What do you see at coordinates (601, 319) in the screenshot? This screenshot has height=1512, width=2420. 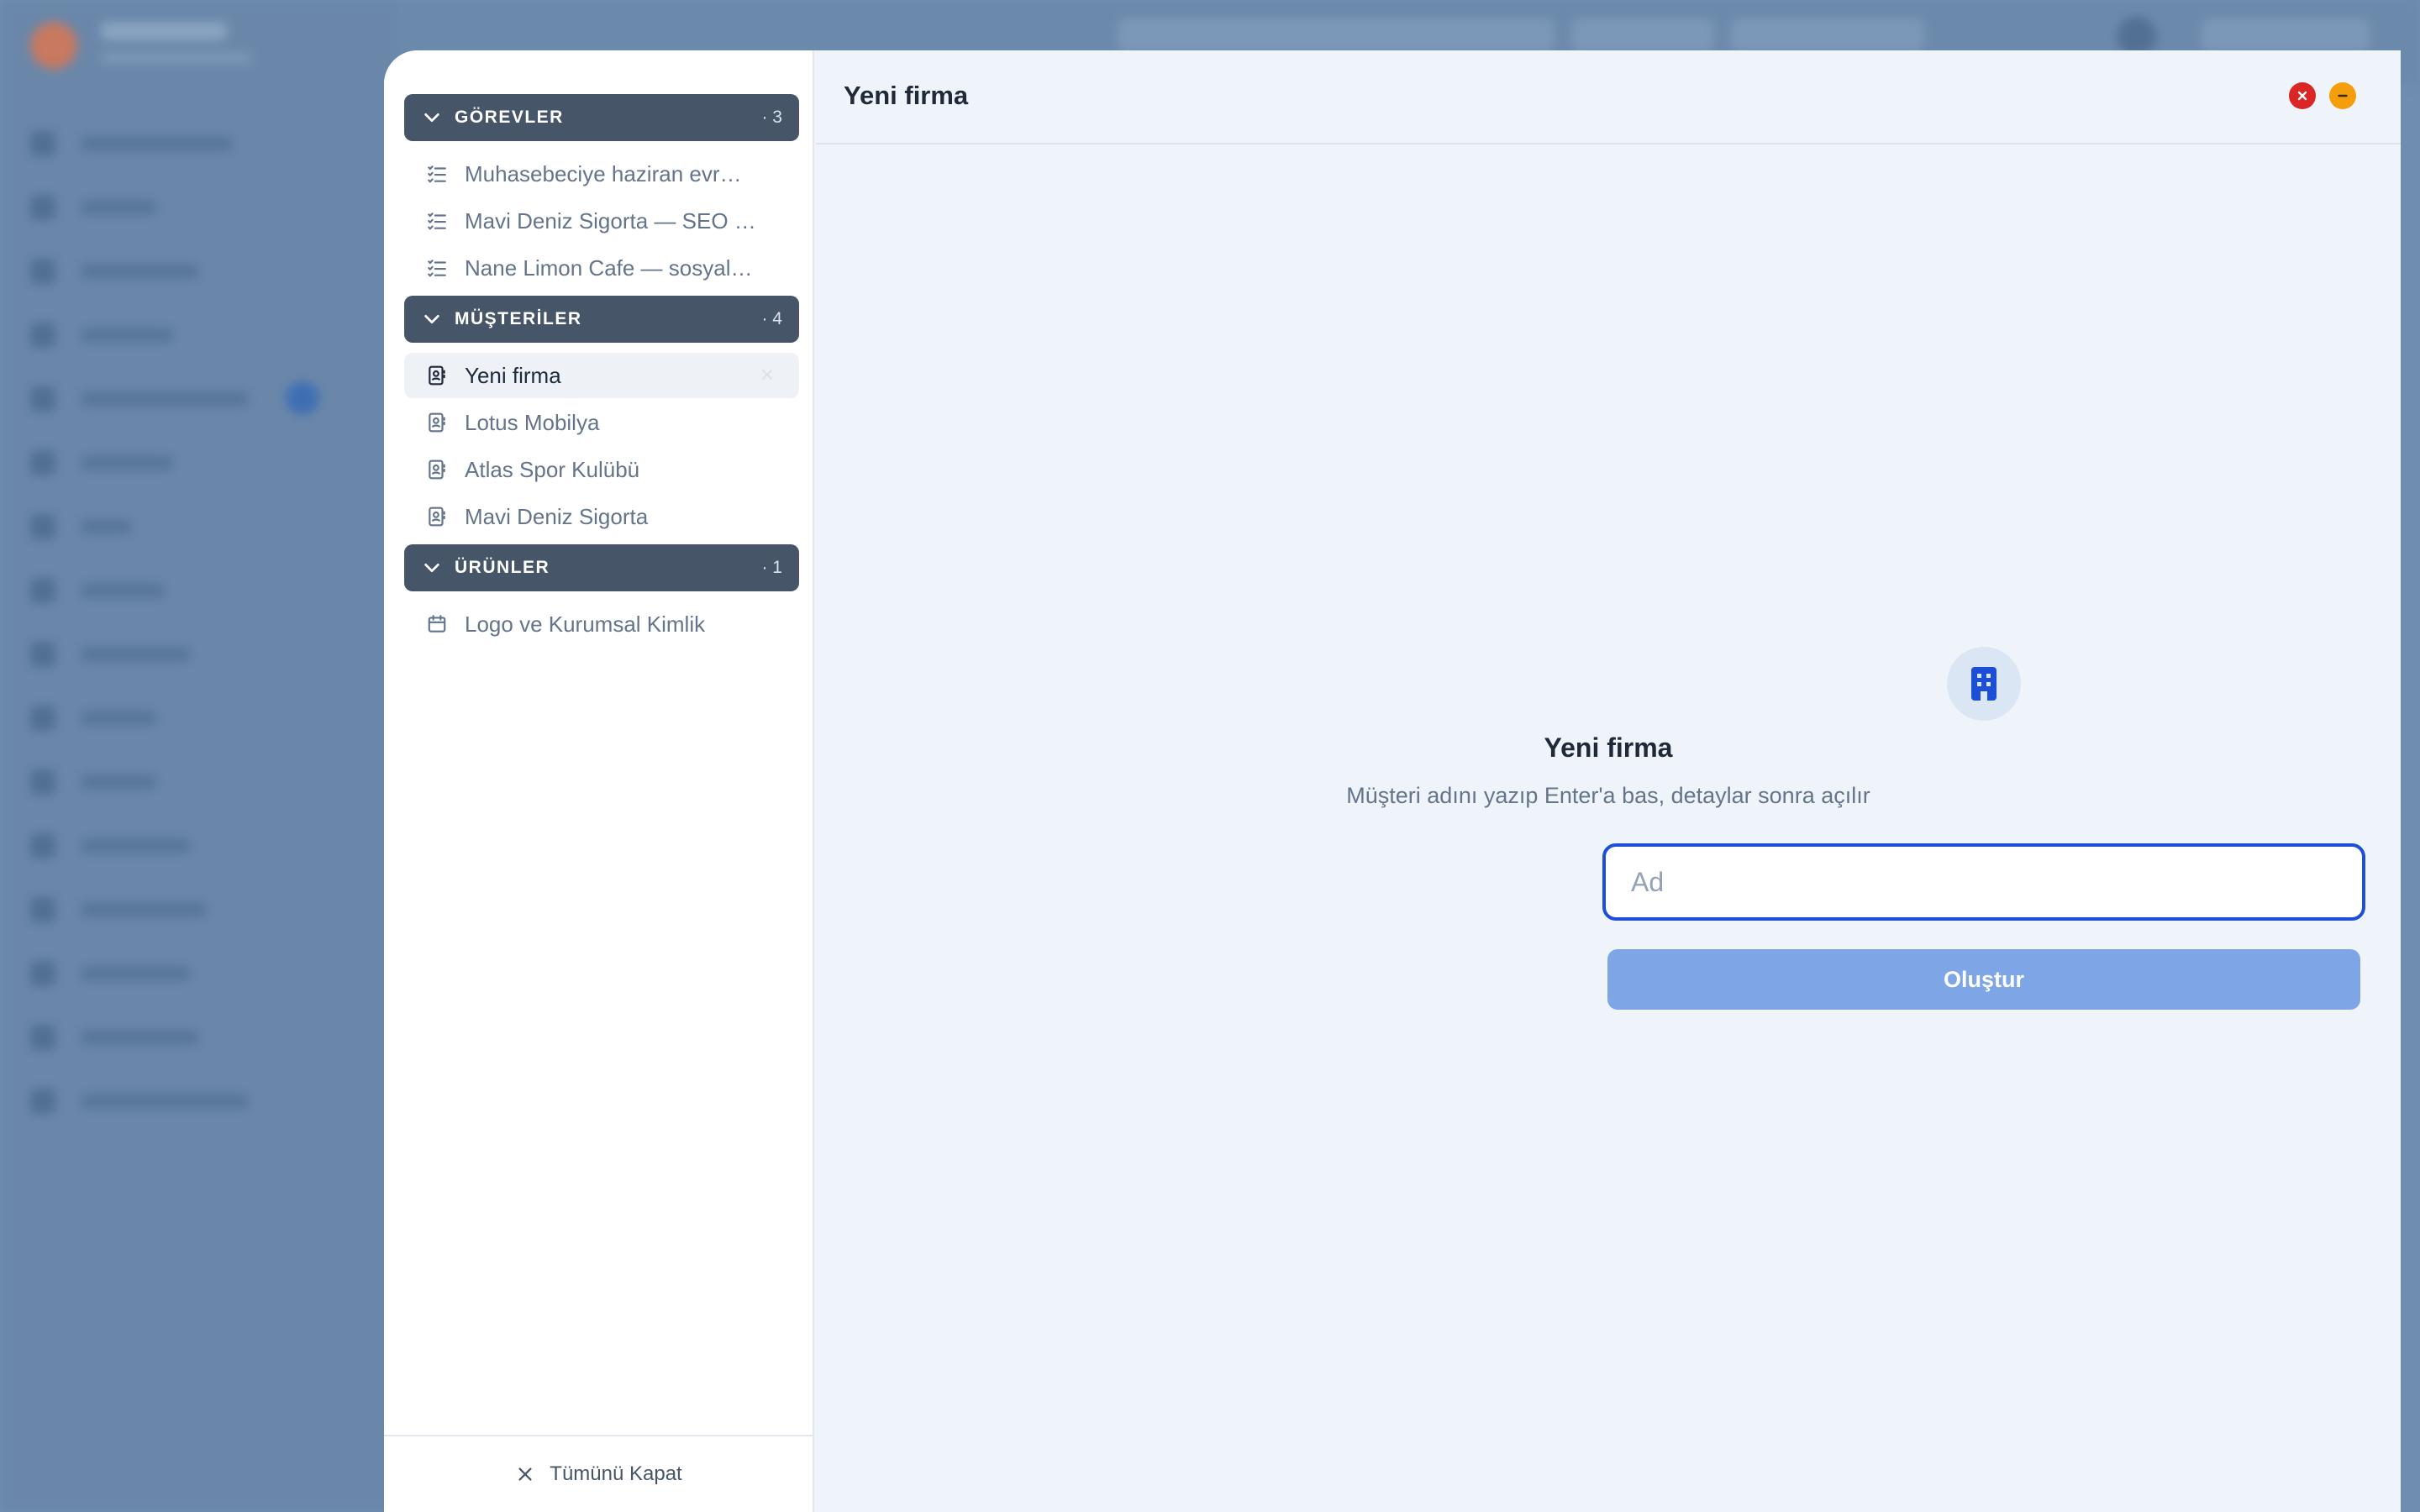 I see `group-header-customers: MÜŞTERİLER · 4` at bounding box center [601, 319].